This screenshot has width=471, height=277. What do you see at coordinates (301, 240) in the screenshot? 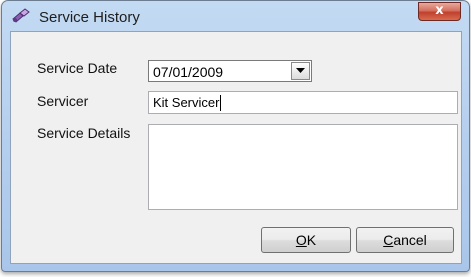
I see `ok-mnemonic: O` at bounding box center [301, 240].